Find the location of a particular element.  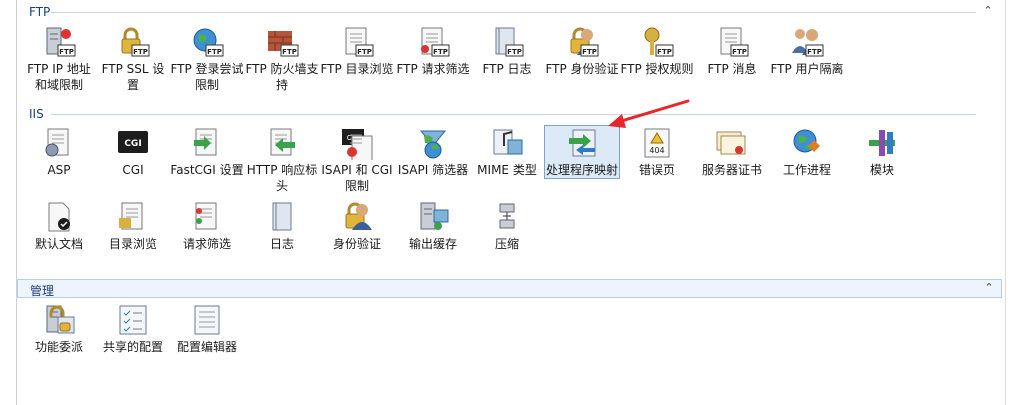

feature-request-filtering: 请求筛选 is located at coordinates (207, 226).